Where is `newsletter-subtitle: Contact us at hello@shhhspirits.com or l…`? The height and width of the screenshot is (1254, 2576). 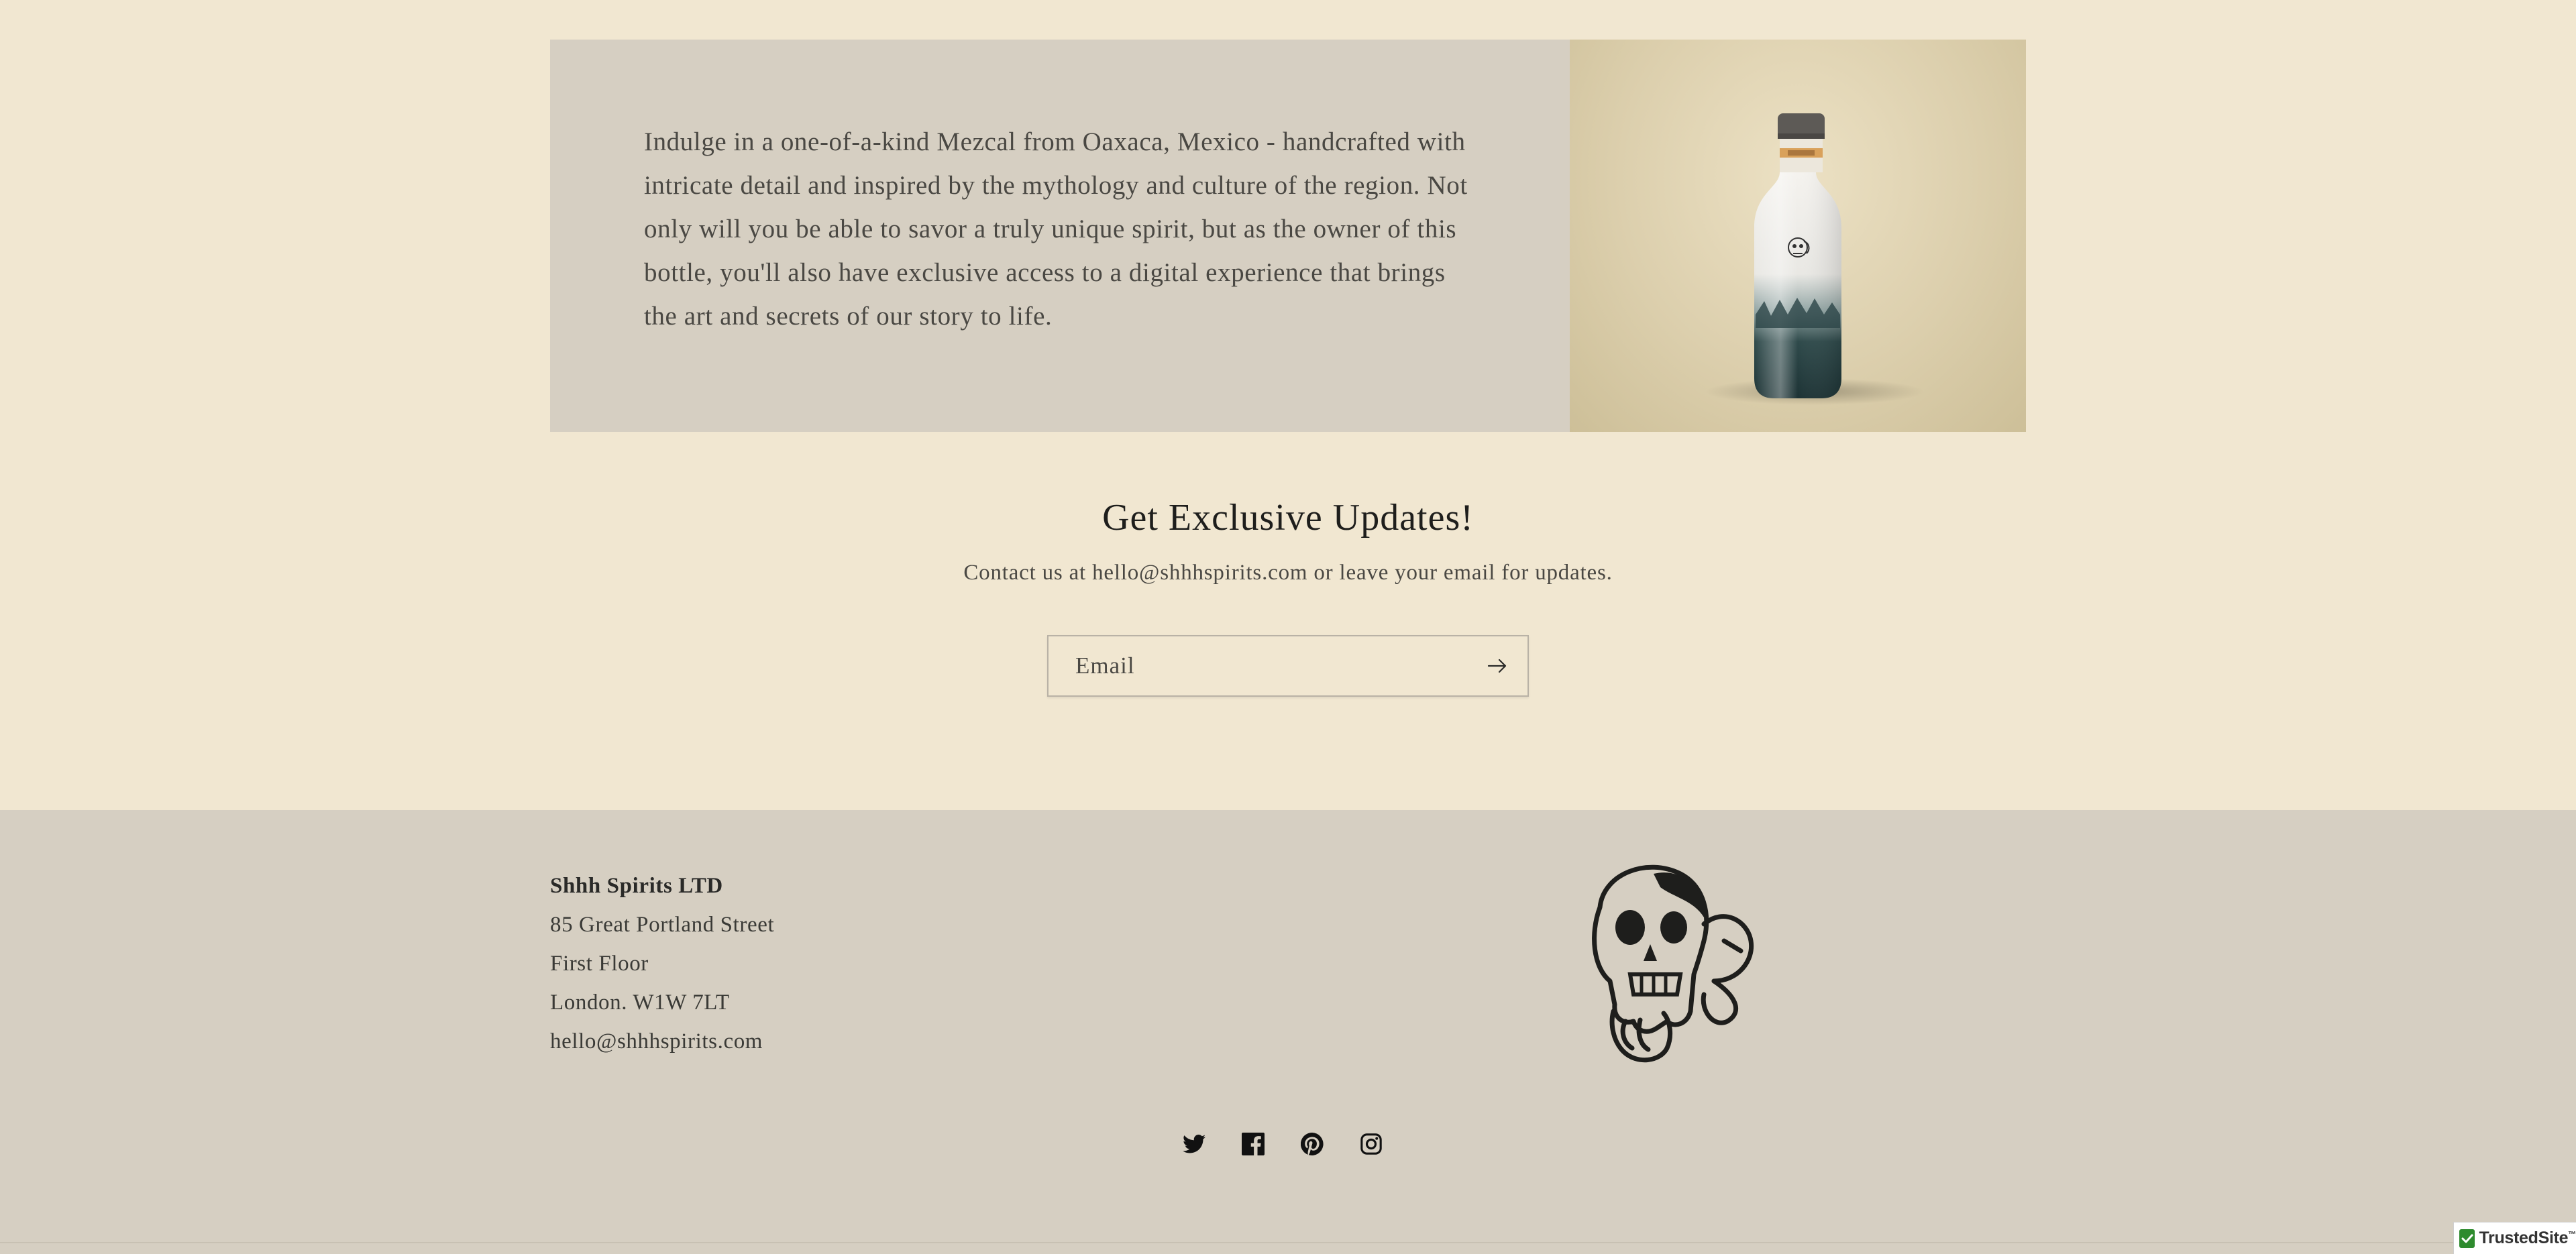
newsletter-subtitle: Contact us at hello@shhhspirits.com or l… is located at coordinates (1288, 573).